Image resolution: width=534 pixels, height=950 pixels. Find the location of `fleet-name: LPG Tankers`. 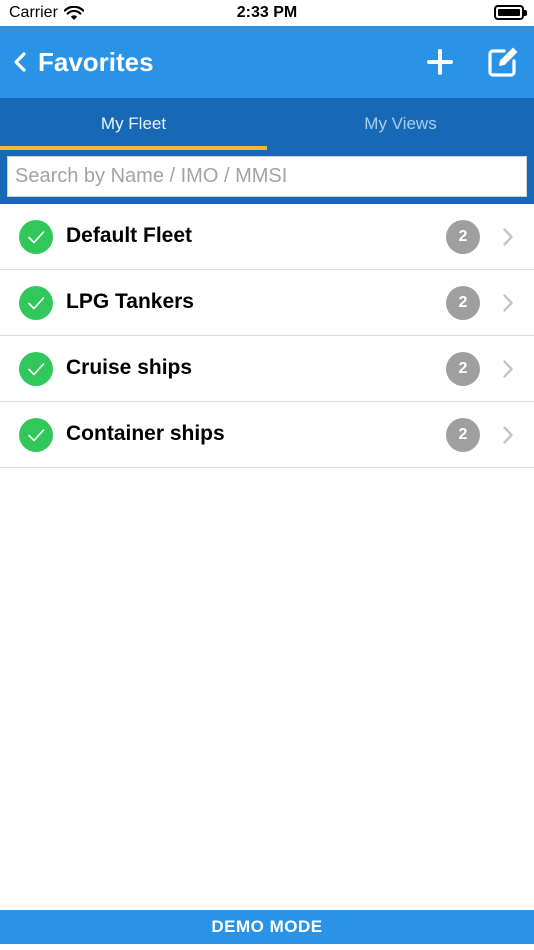

fleet-name: LPG Tankers is located at coordinates (130, 301).